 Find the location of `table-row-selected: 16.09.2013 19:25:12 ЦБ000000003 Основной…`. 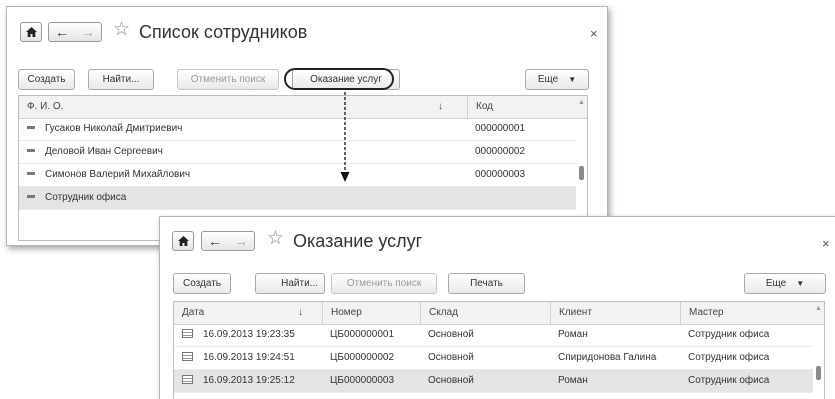

table-row-selected: 16.09.2013 19:25:12 ЦБ000000003 Основной… is located at coordinates (493, 381).